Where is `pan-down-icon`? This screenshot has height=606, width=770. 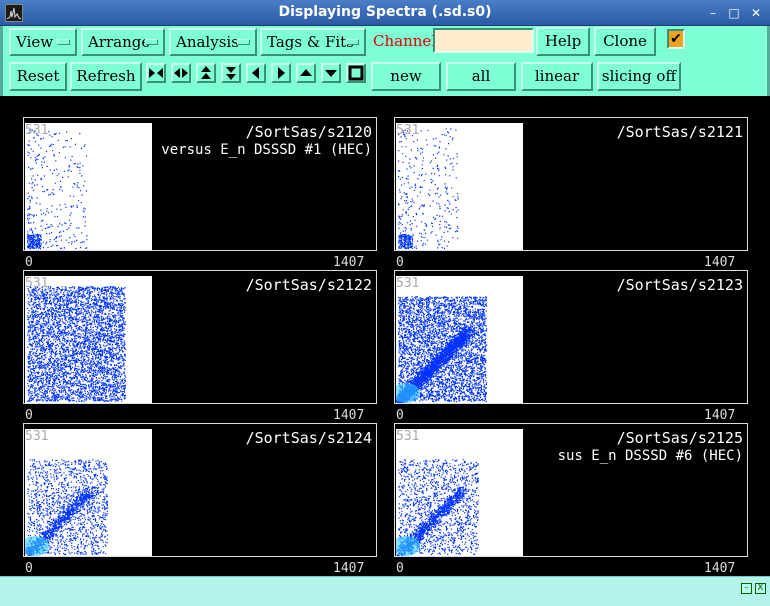
pan-down-icon is located at coordinates (331, 73).